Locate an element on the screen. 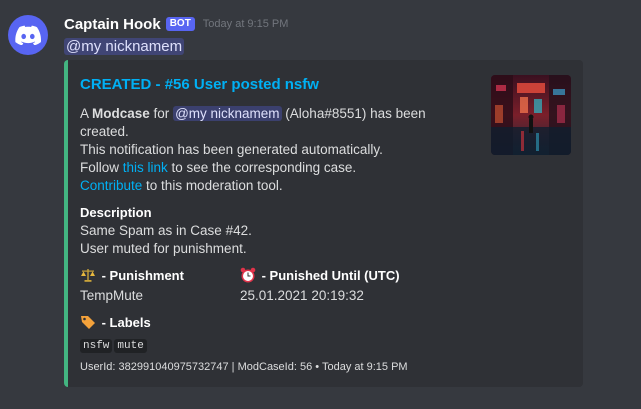  field-value: Same Spam as in Case #42. is located at coordinates (166, 230).